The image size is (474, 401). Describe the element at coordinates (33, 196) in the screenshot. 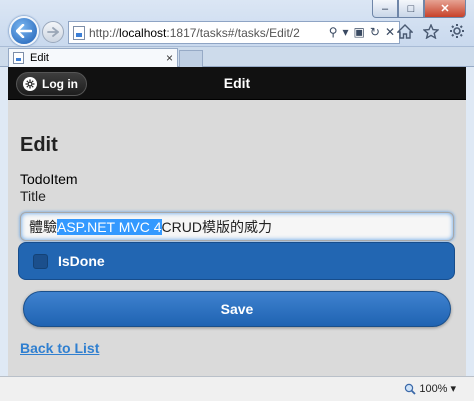

I see `title-label: Title` at that location.